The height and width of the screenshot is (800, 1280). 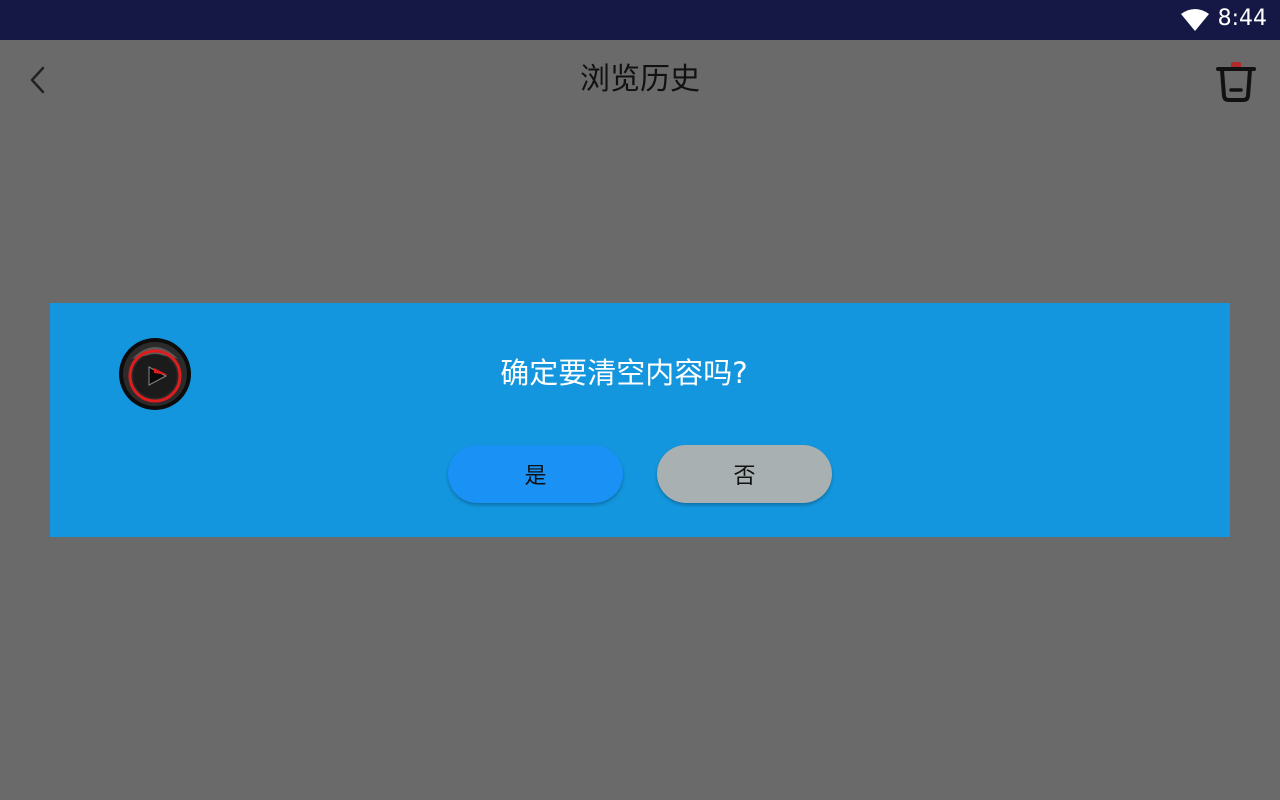 What do you see at coordinates (1195, 20) in the screenshot?
I see `wifi-icon` at bounding box center [1195, 20].